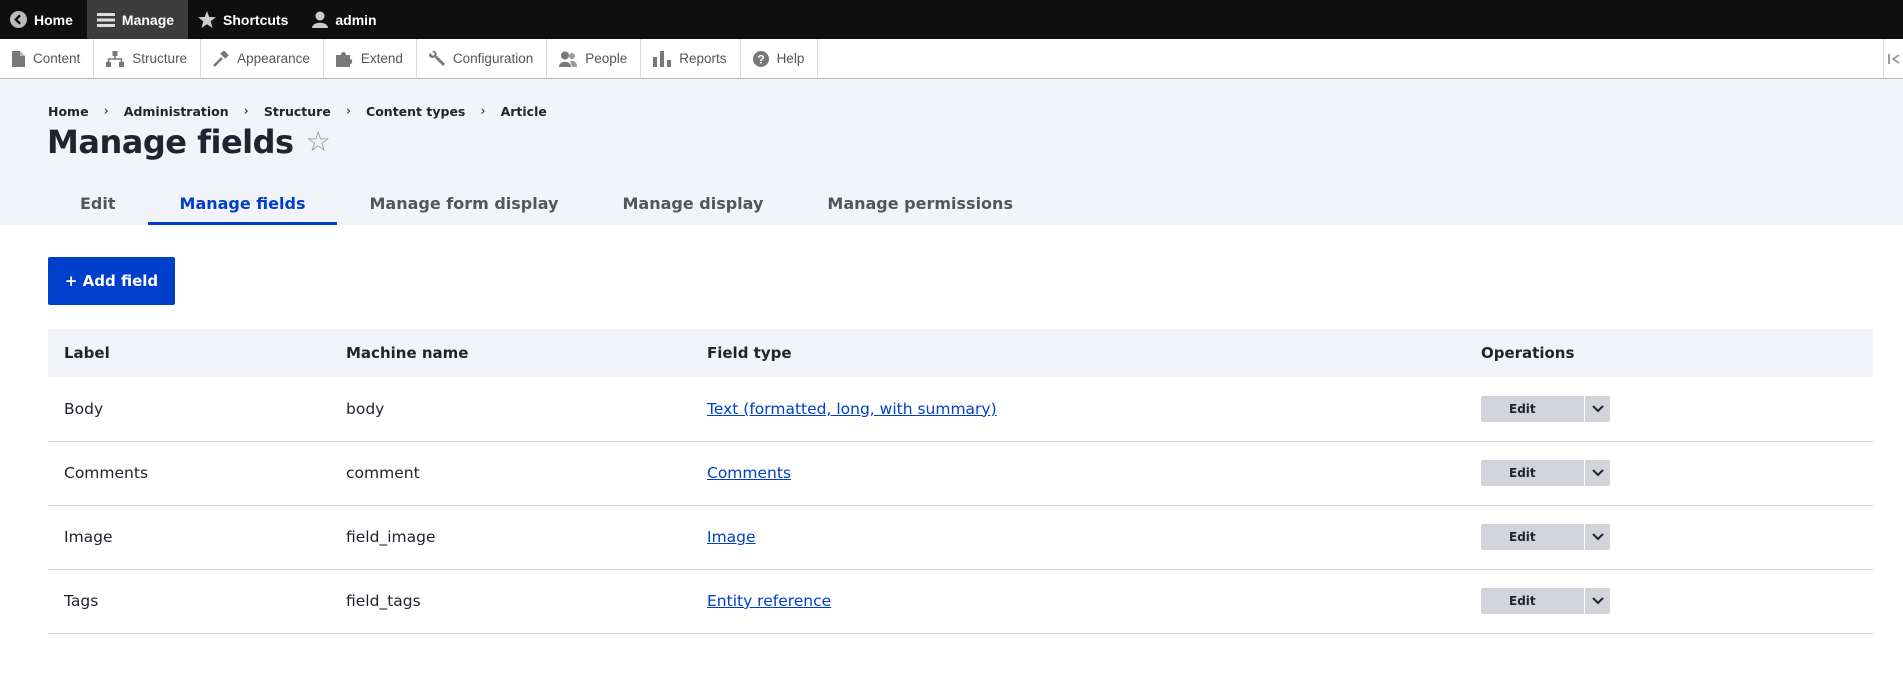 This screenshot has width=1903, height=698. Describe the element at coordinates (242, 203) in the screenshot. I see `tab-manage-fields: Manage fields` at that location.